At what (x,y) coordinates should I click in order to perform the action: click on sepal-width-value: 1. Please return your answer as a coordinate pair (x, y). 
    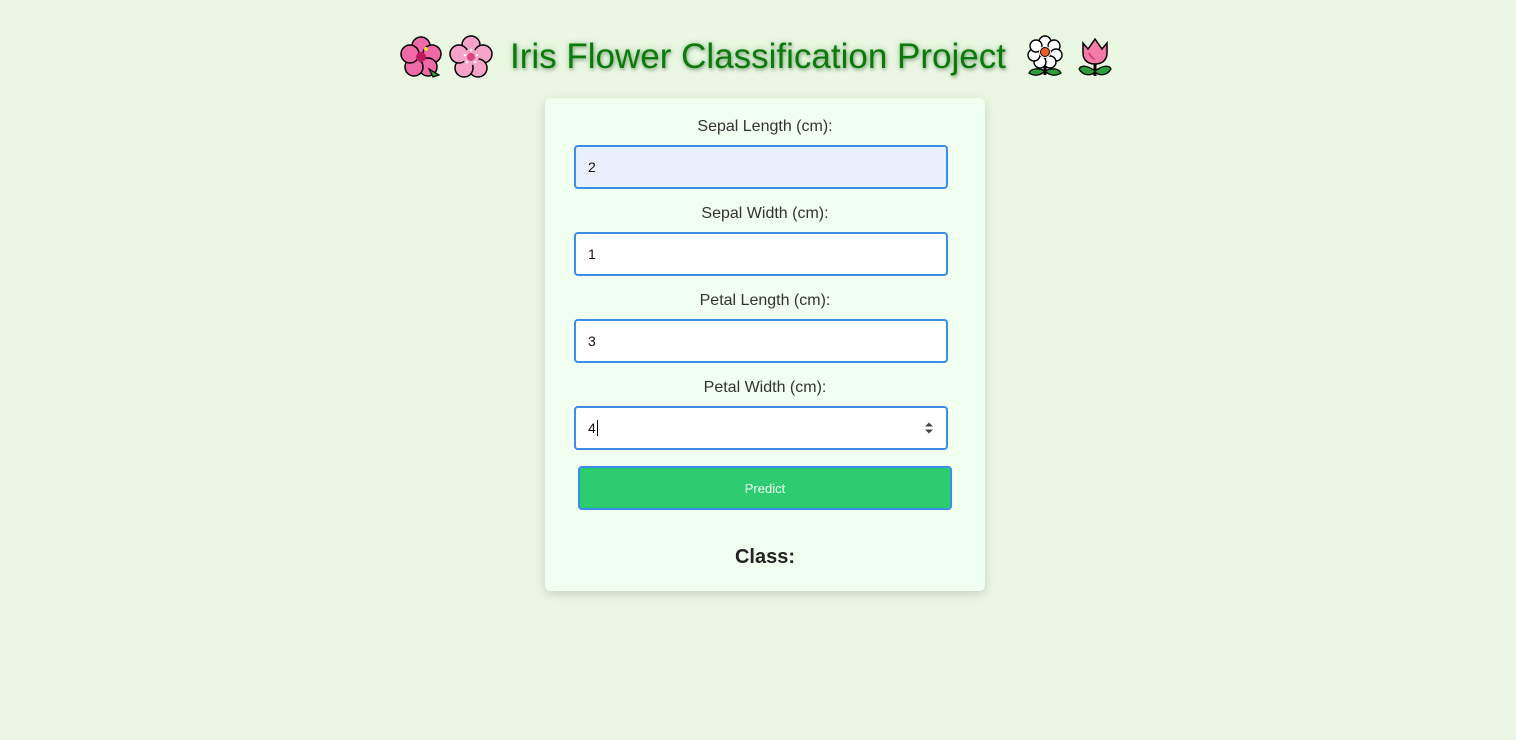
    Looking at the image, I should click on (592, 254).